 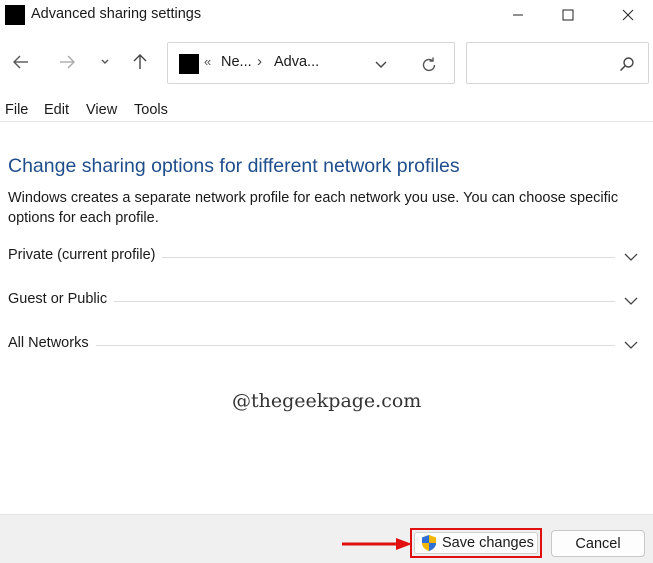 I want to click on footer-bar: Save changes Cancel, so click(x=326, y=538).